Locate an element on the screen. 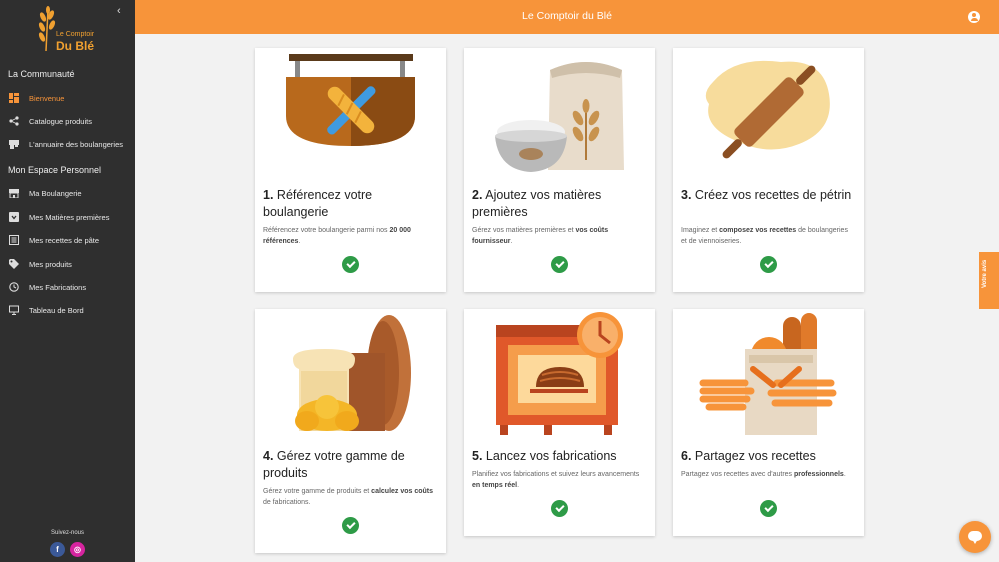 This screenshot has height=562, width=999. card-title: 2. Ajoutez vos matières premières is located at coordinates (559, 204).